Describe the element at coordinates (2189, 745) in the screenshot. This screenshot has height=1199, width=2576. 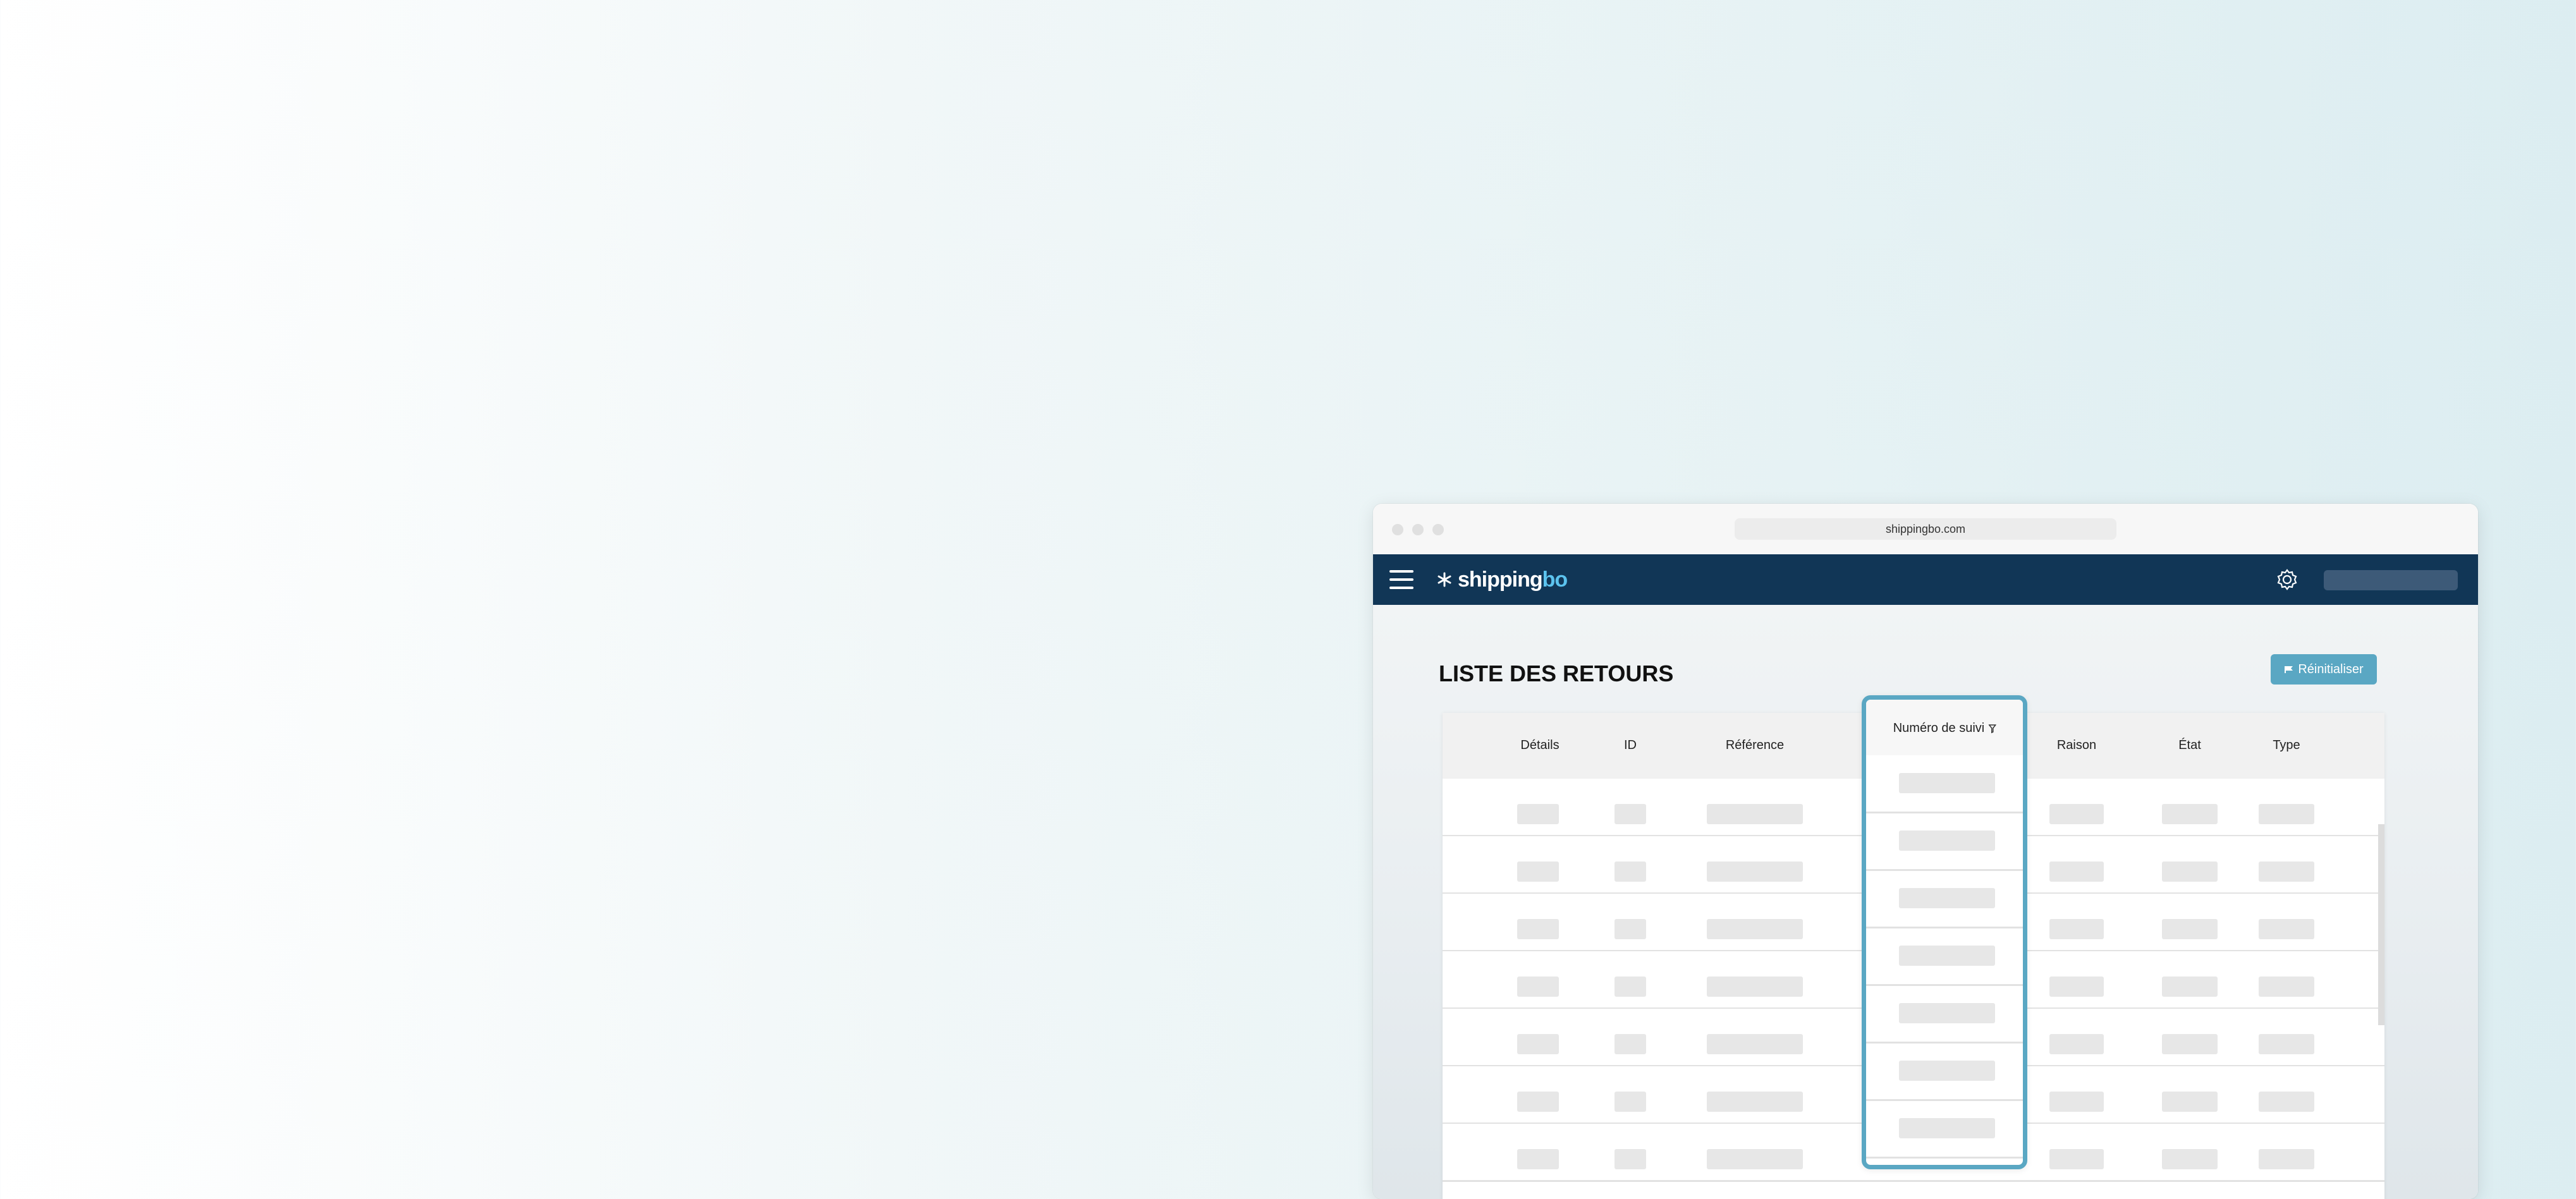
I see `column-header-state: État` at that location.